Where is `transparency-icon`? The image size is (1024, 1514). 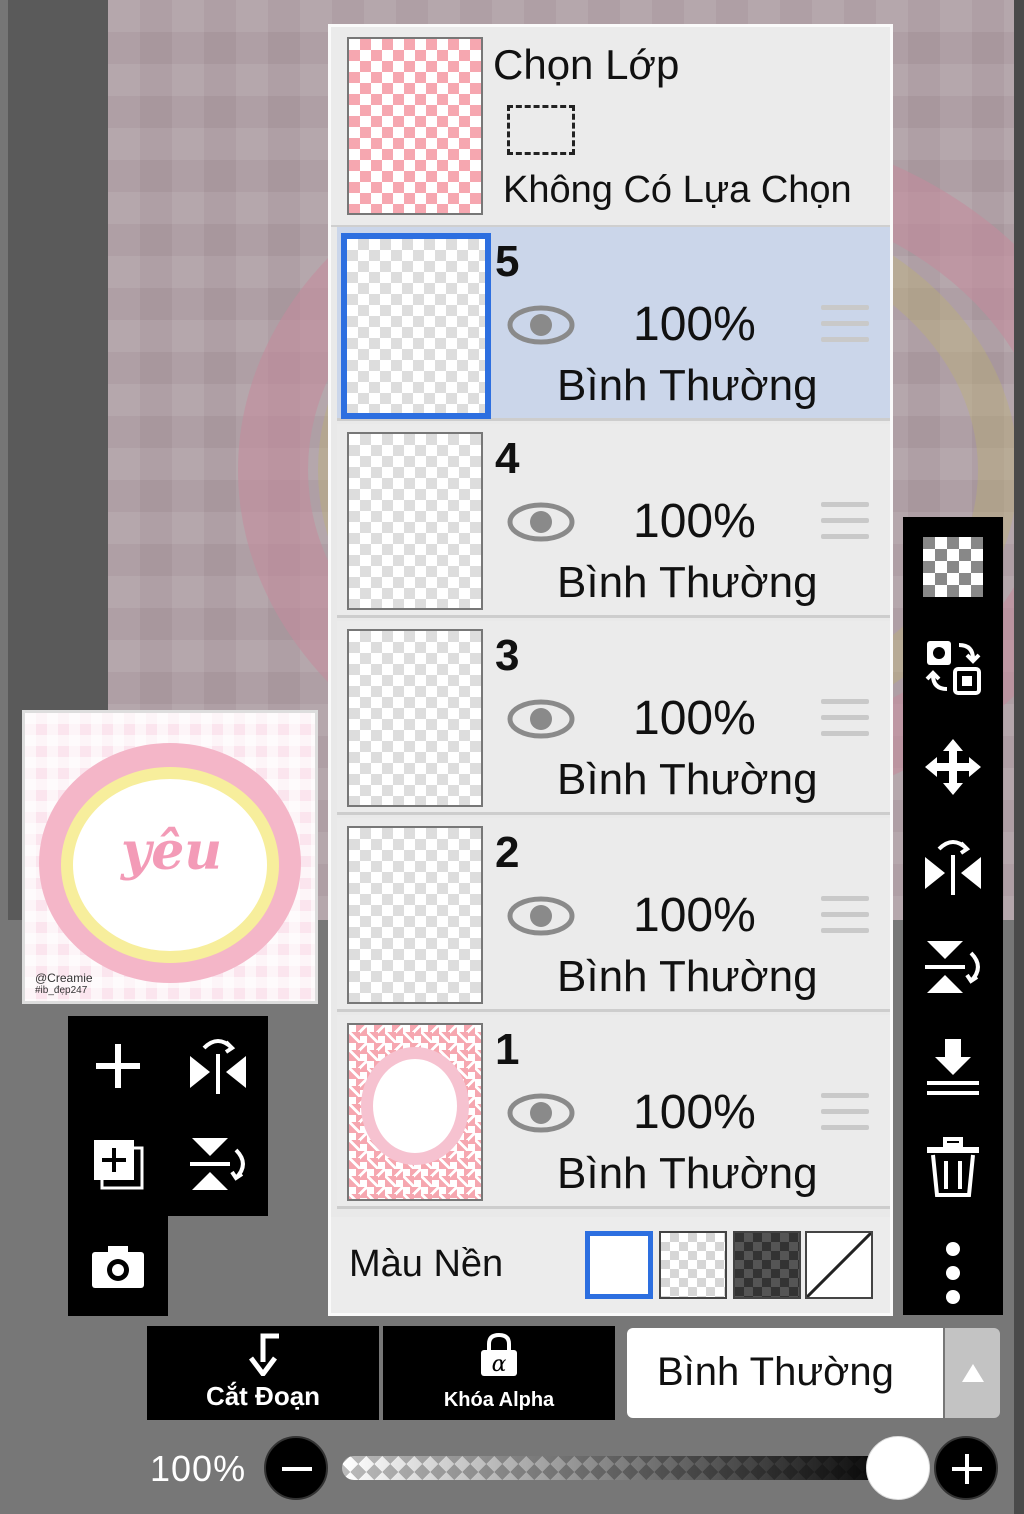 transparency-icon is located at coordinates (953, 567).